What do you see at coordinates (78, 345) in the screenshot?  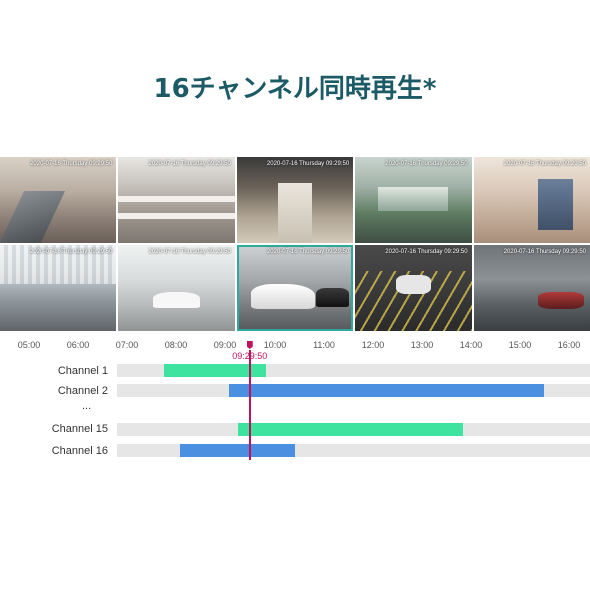 I see `tick-label: 06:00` at bounding box center [78, 345].